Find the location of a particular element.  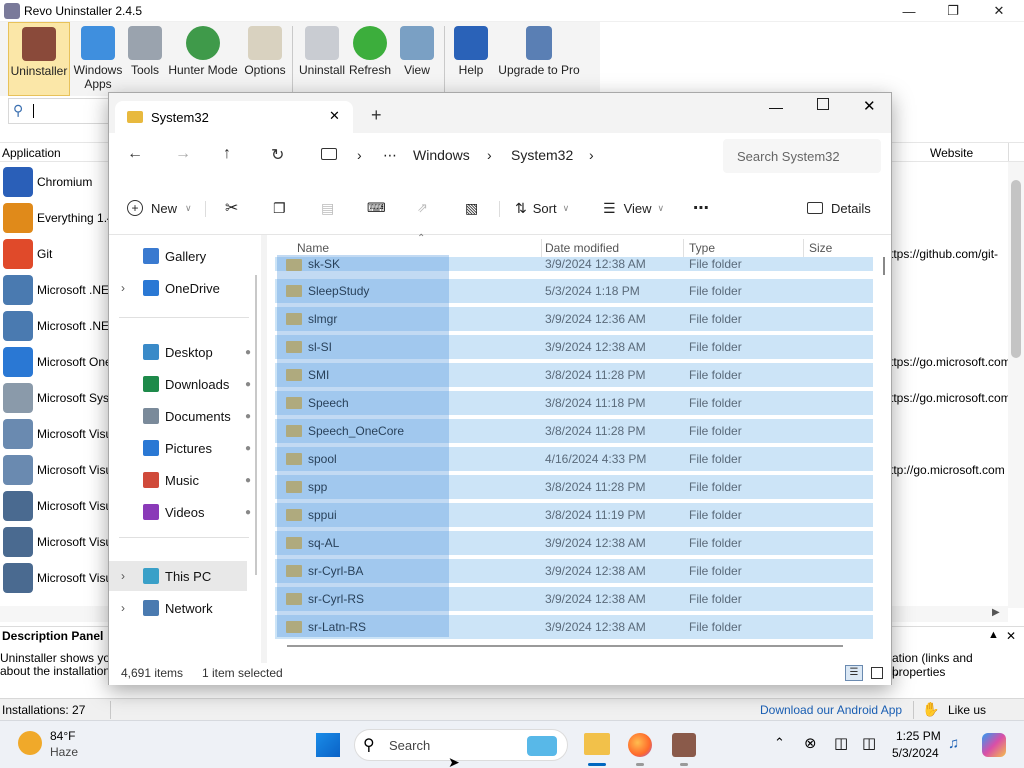

ribbon-upgrade-button: Upgrade to Pro is located at coordinates (539, 59).